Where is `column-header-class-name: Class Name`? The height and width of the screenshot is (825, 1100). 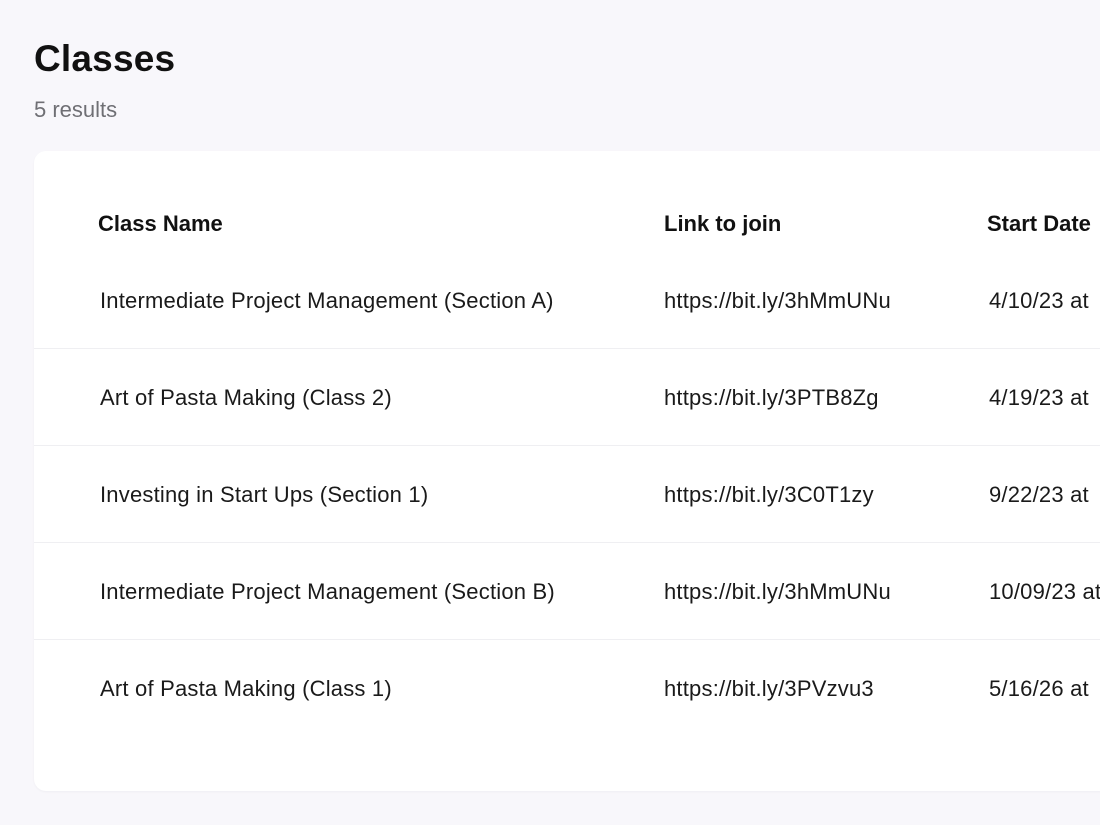 column-header-class-name: Class Name is located at coordinates (160, 224).